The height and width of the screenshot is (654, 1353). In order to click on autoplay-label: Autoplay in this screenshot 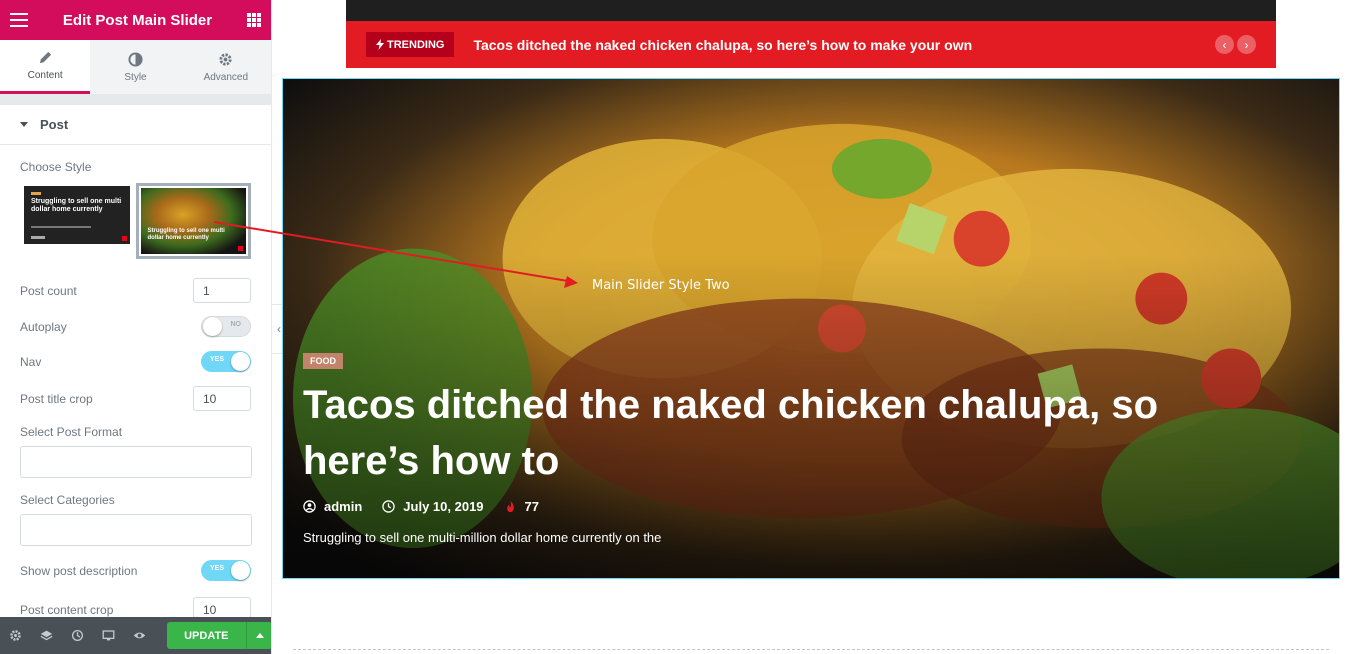, I will do `click(43, 326)`.